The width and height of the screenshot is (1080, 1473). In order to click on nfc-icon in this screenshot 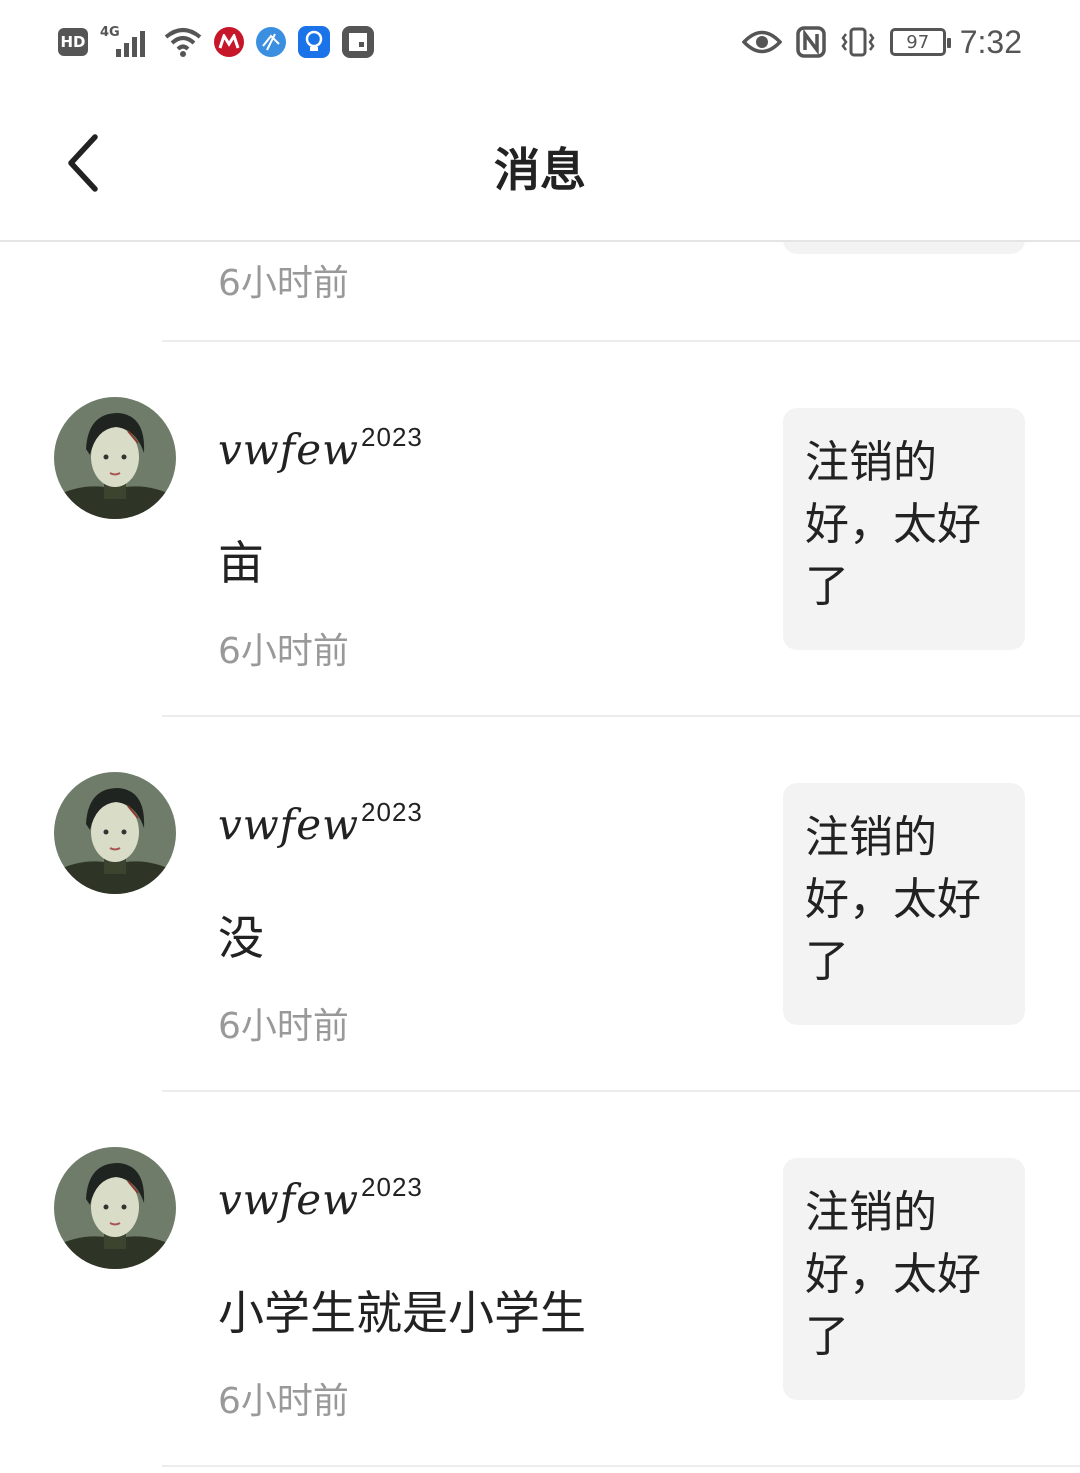, I will do `click(810, 42)`.